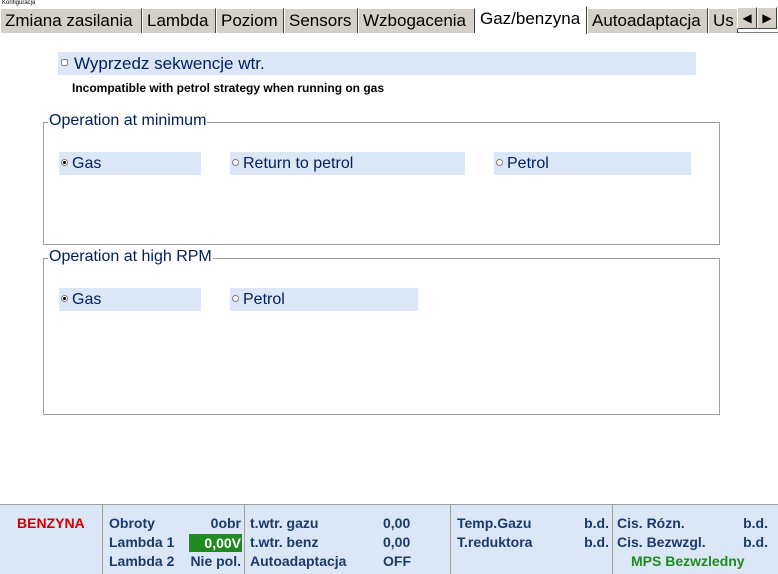 The image size is (778, 574). I want to click on status-temperature-cell: Temp.Gazu b.d. T.reduktora b.d., so click(532, 539).